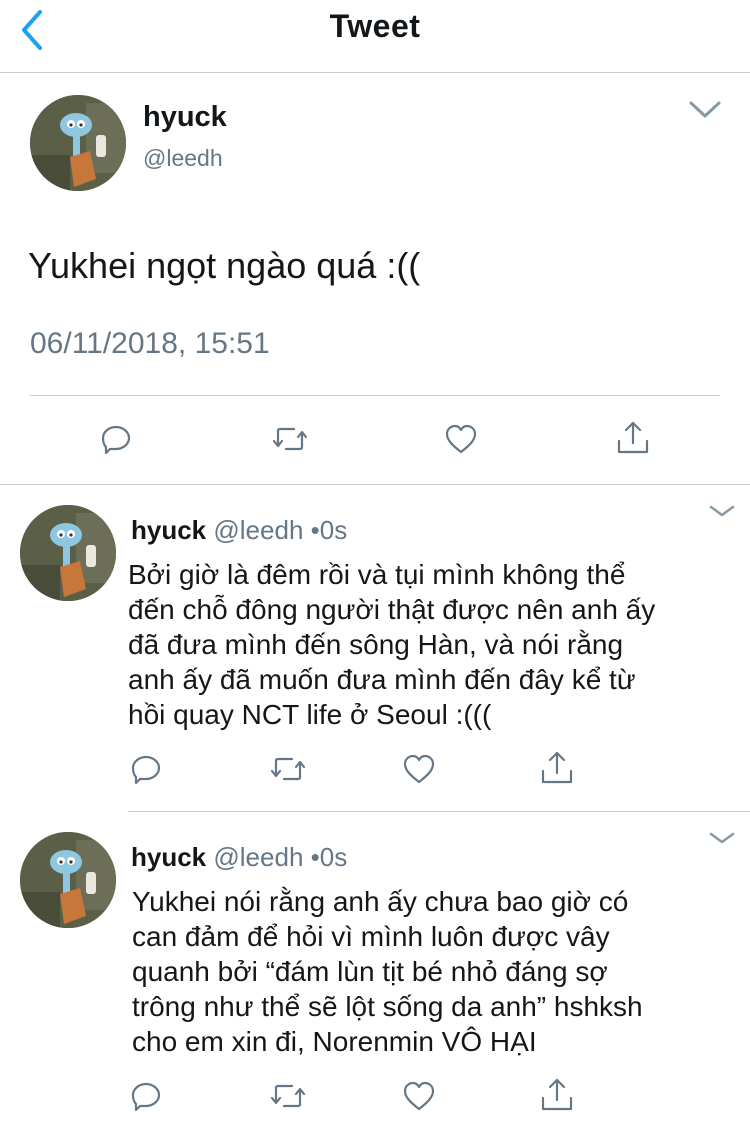 The height and width of the screenshot is (1136, 750). What do you see at coordinates (375, 26) in the screenshot?
I see `page-title: Tweet` at bounding box center [375, 26].